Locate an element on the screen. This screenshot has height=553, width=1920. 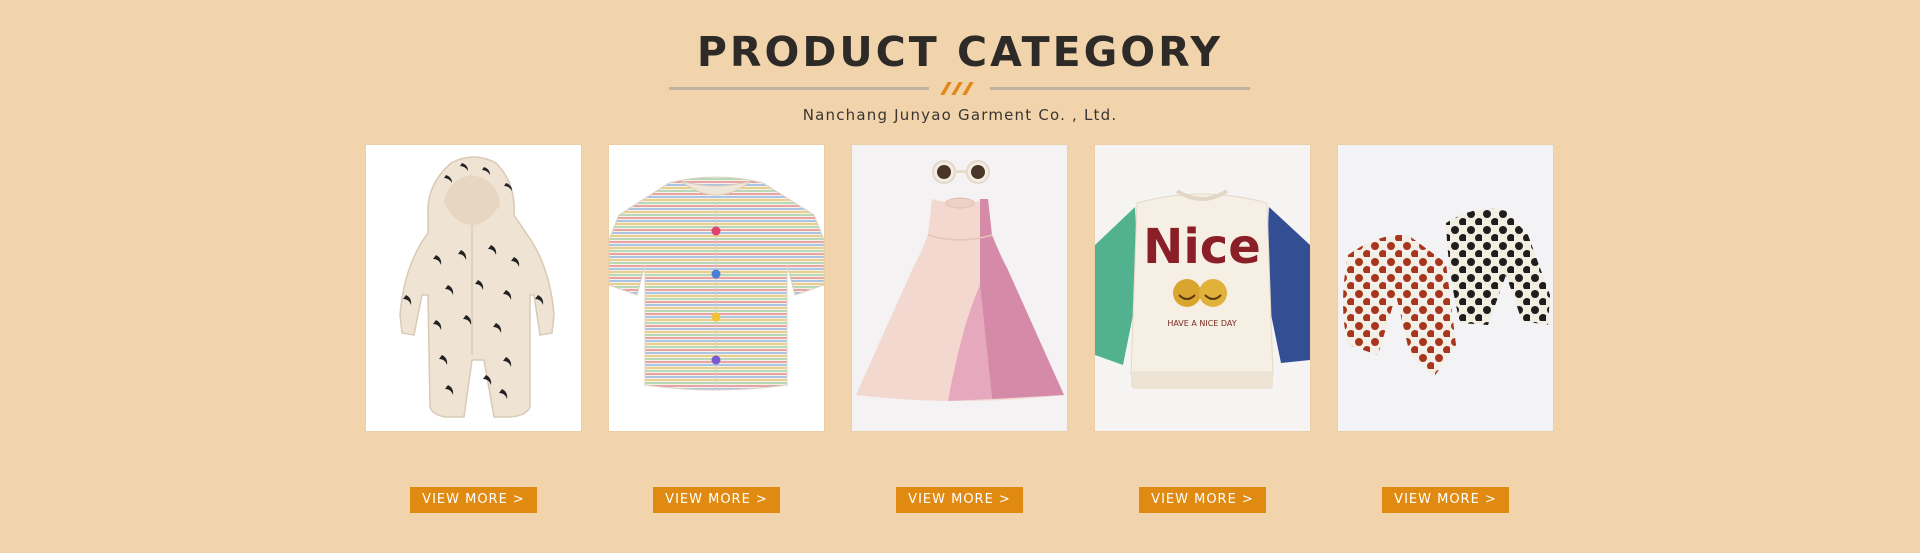
product-image-dress is located at coordinates (959, 288).